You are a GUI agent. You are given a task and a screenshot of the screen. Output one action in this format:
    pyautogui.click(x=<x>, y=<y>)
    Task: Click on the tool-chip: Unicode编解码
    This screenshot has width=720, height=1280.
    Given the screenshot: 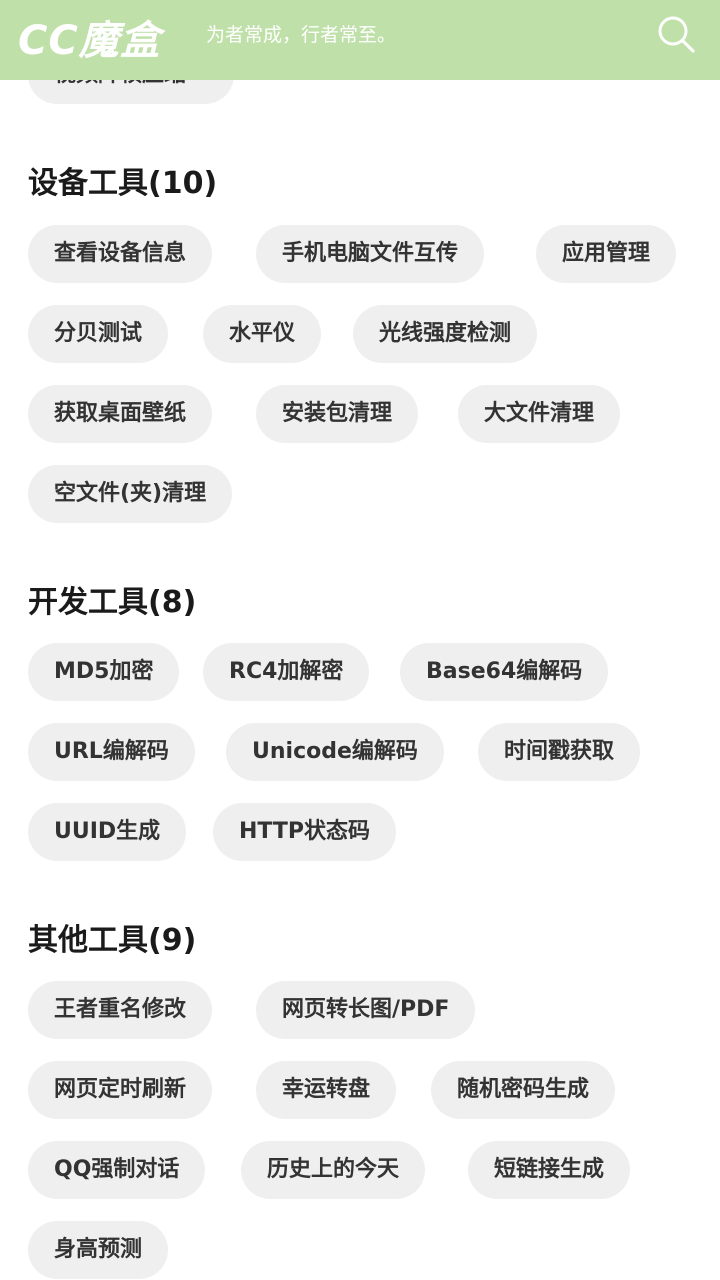 What is the action you would take?
    pyautogui.click(x=335, y=752)
    